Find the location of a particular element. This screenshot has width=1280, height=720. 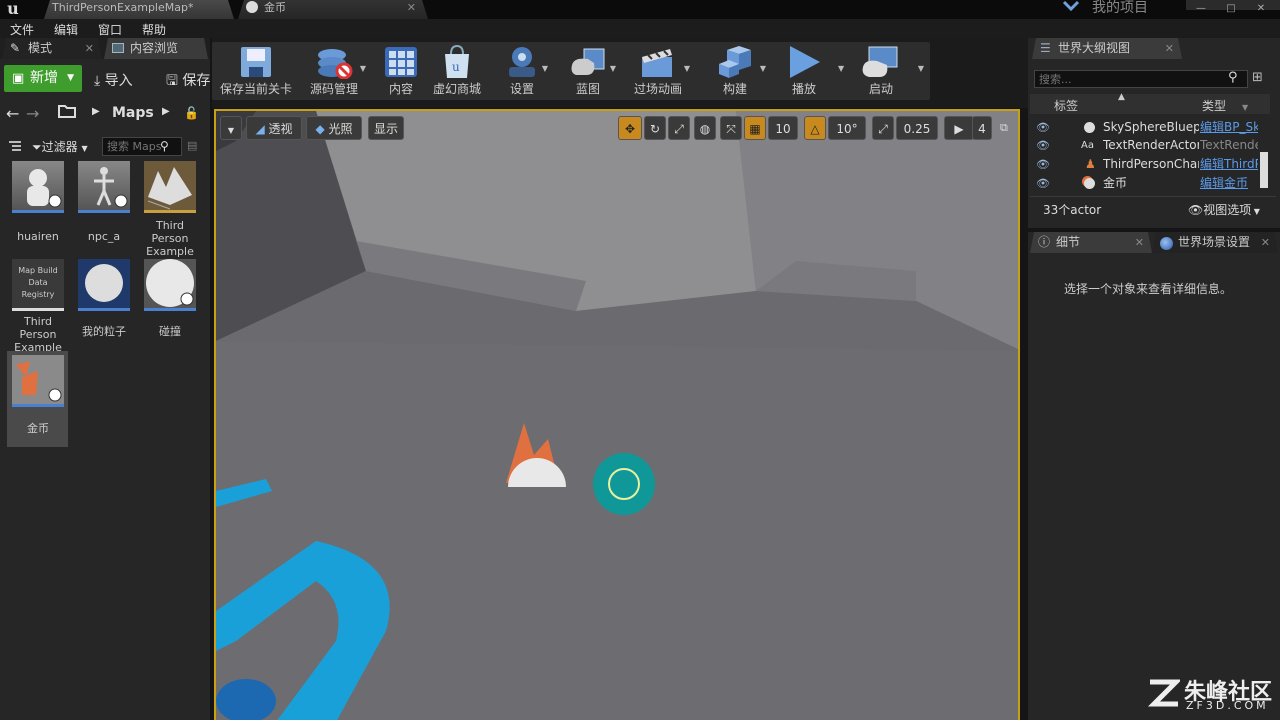

launch-button: 启动 ▼ is located at coordinates (888, 71).